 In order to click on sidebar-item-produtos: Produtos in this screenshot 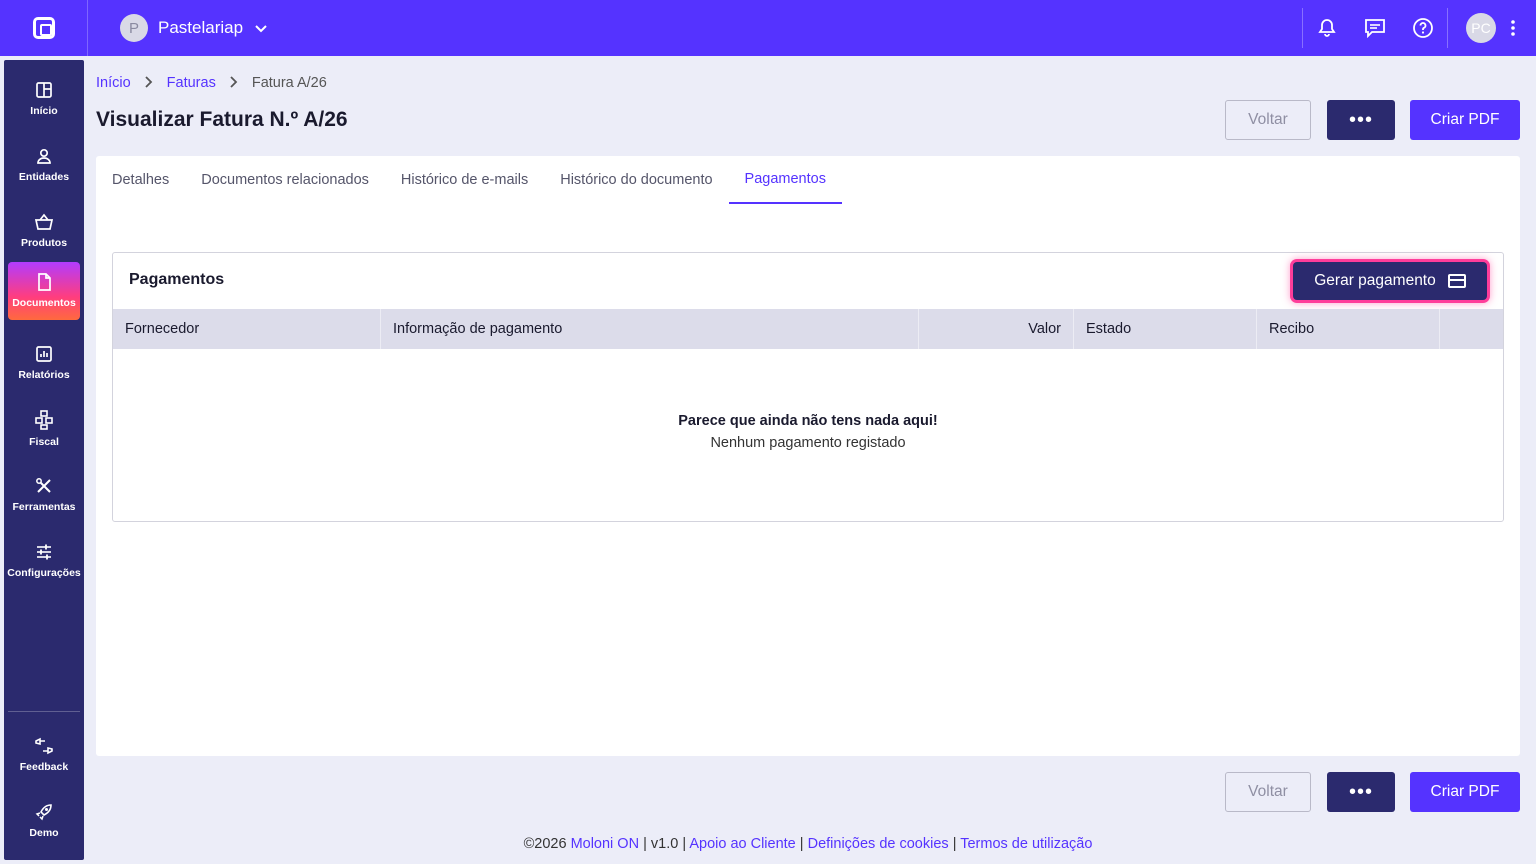, I will do `click(44, 231)`.